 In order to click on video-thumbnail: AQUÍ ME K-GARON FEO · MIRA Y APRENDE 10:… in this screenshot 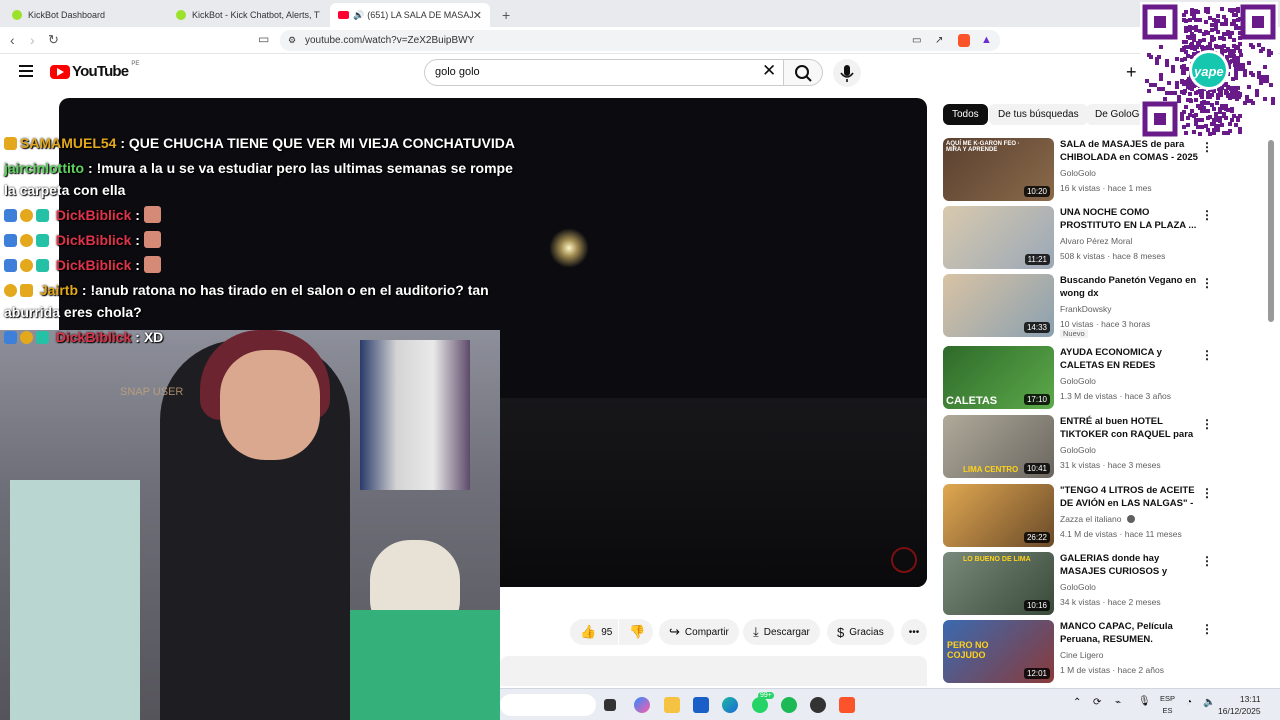, I will do `click(998, 169)`.